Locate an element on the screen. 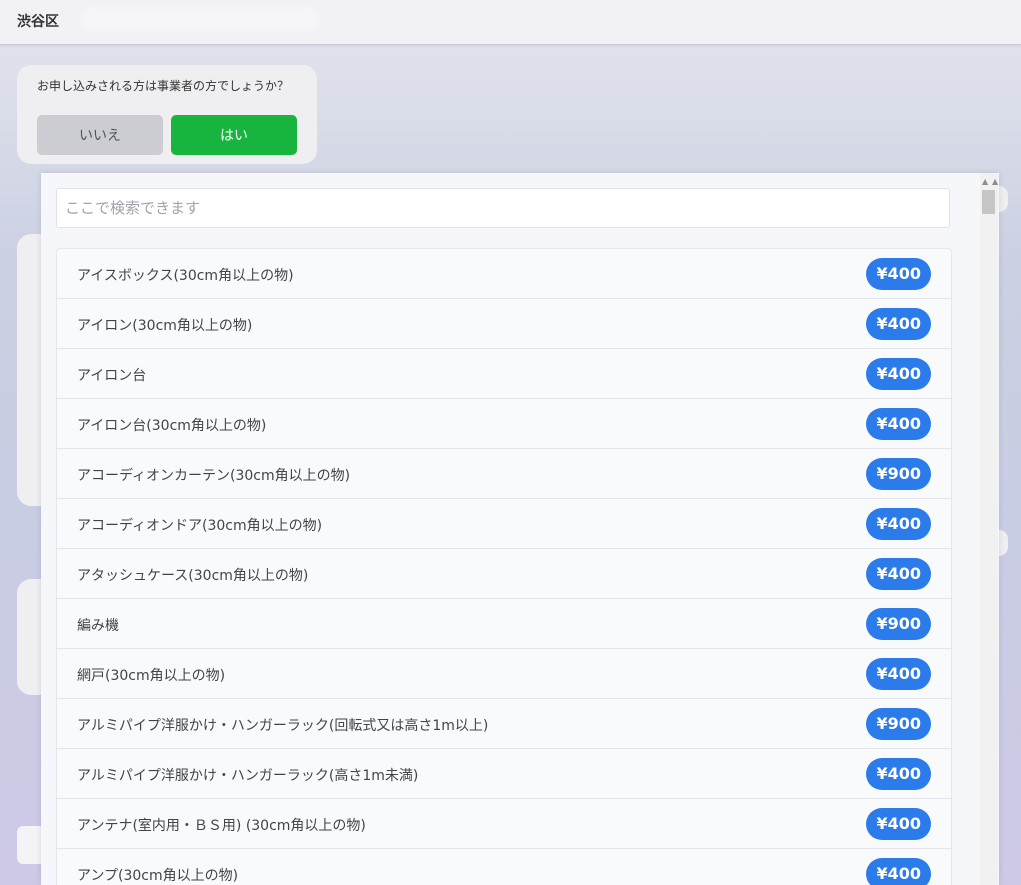 This screenshot has height=885, width=1021. item-name: アタッシュケース(30cm角以上の物) is located at coordinates (193, 576).